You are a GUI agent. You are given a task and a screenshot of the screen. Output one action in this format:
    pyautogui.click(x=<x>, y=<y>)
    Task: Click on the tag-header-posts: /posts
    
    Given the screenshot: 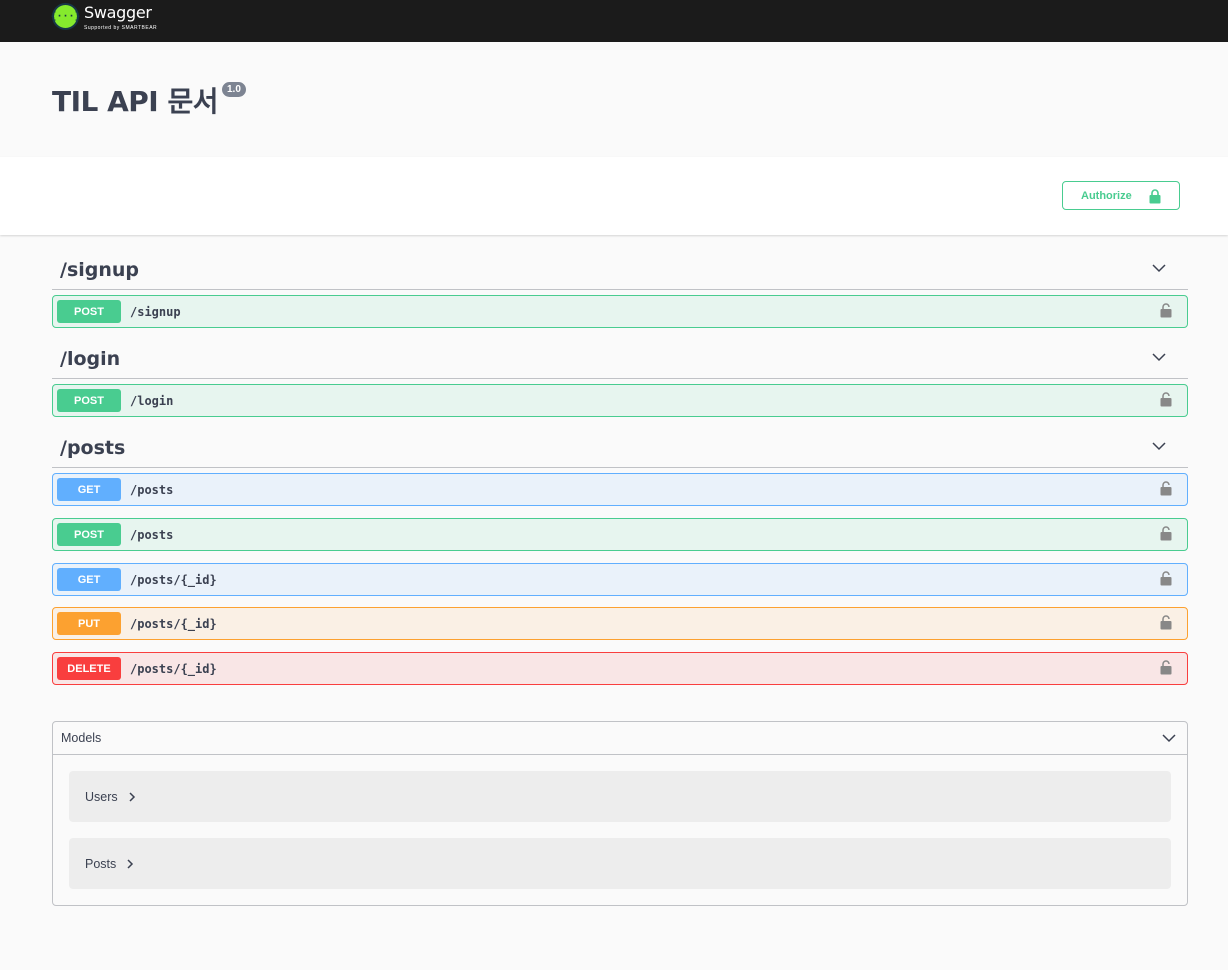 What is the action you would take?
    pyautogui.click(x=620, y=449)
    